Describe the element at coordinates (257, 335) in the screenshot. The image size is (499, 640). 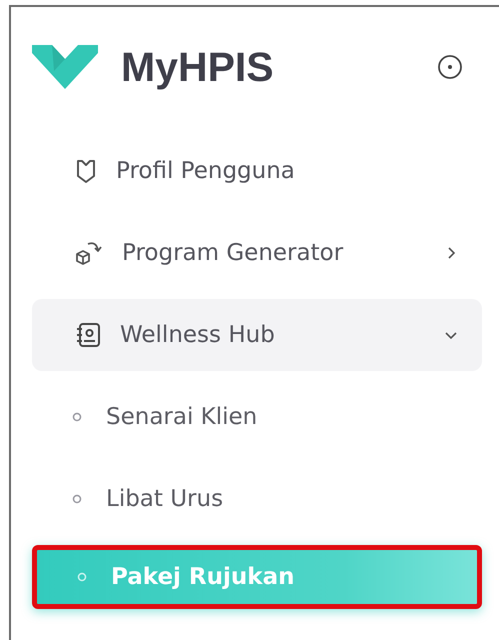
I see `menu-item: Wellness Hub` at that location.